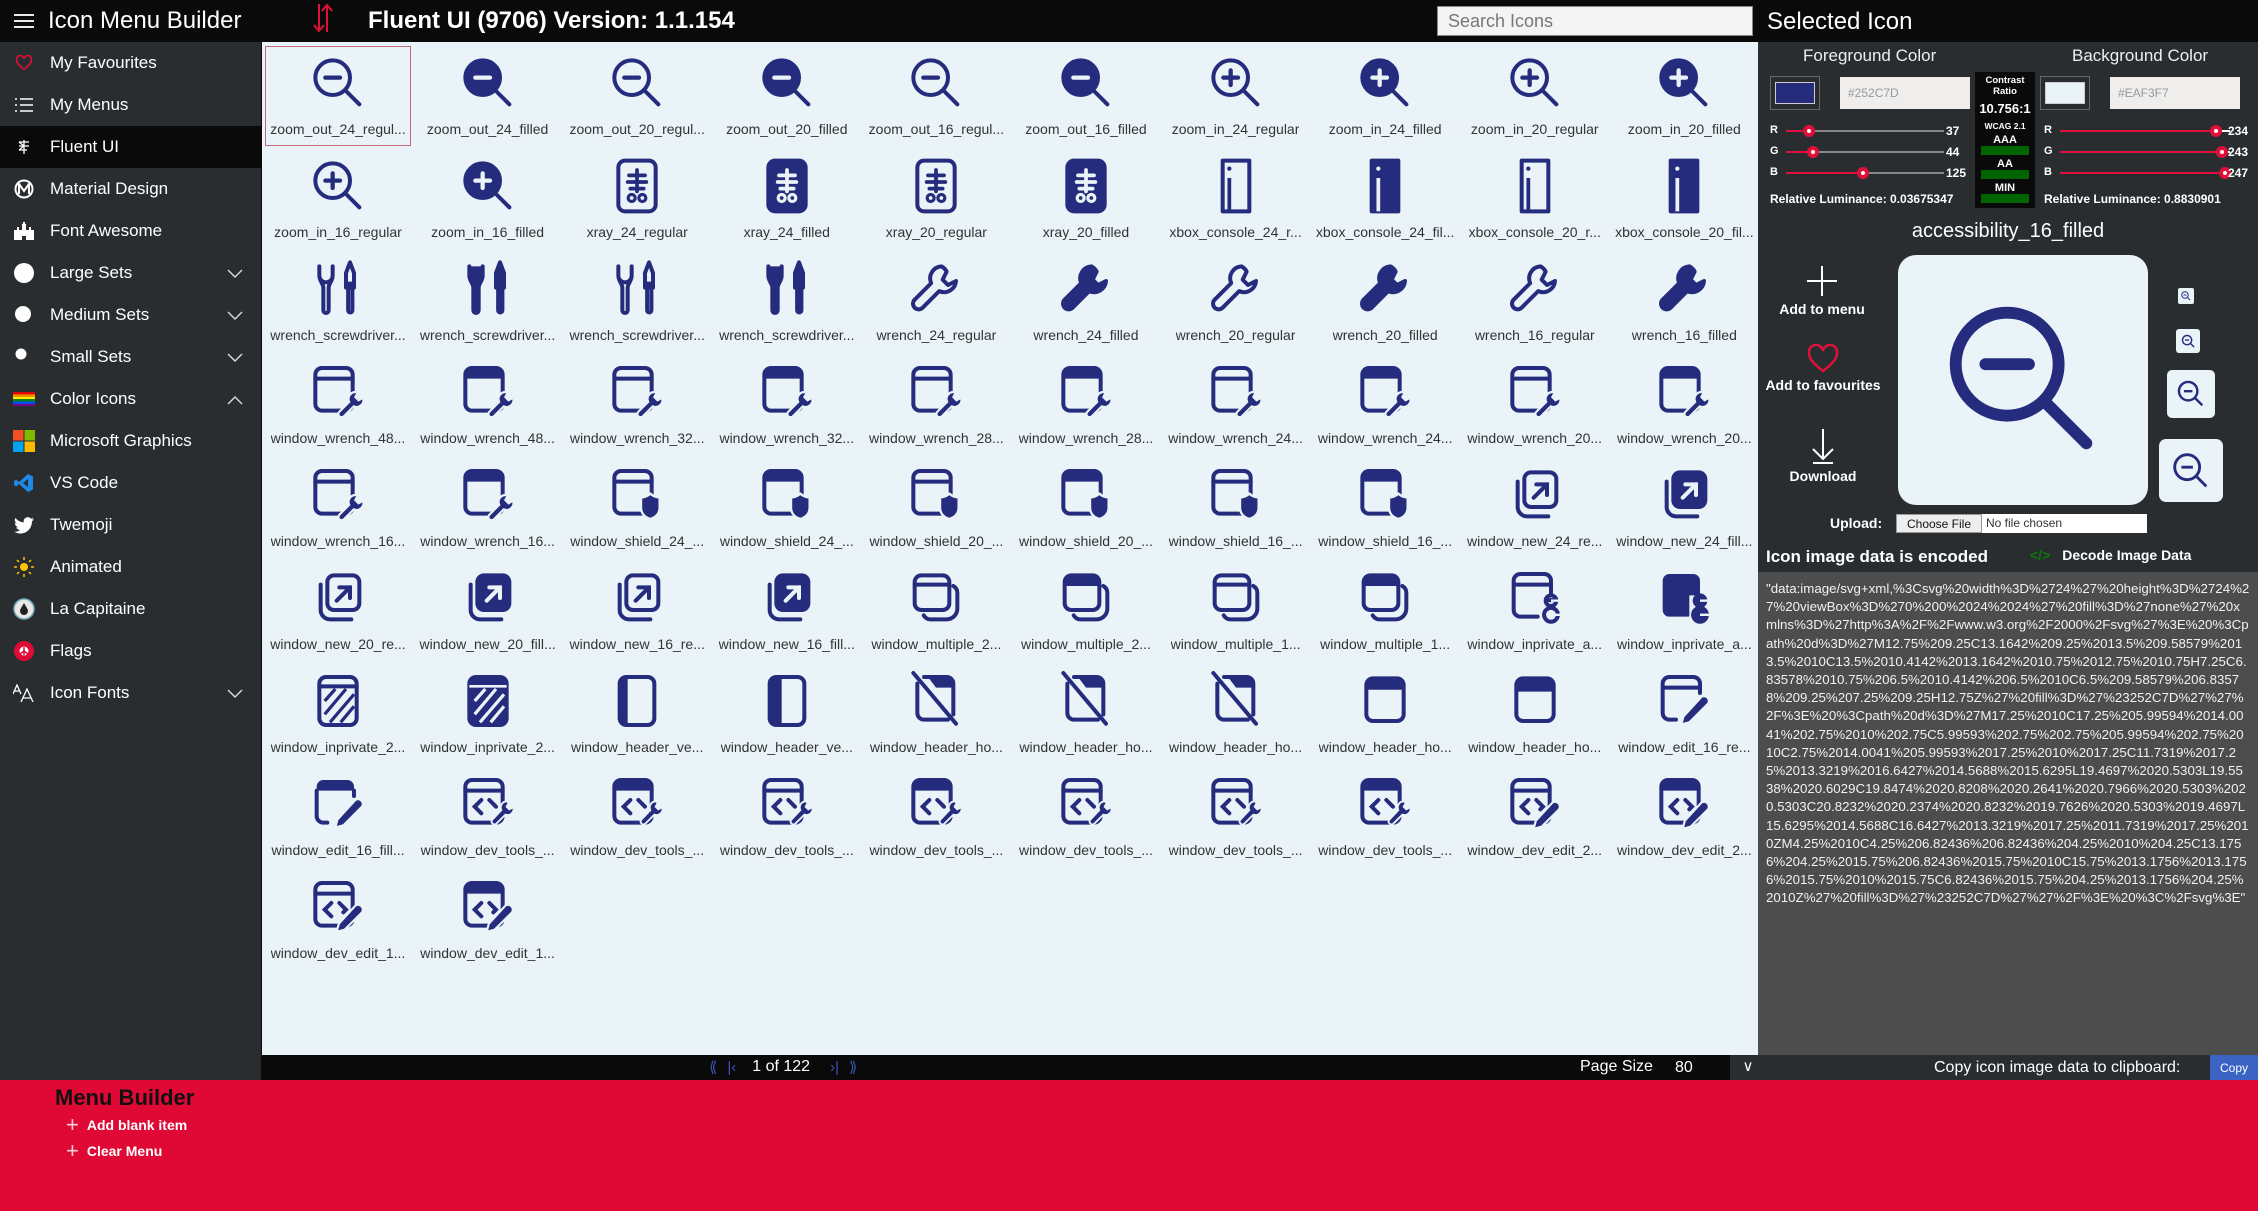 This screenshot has height=1211, width=2258. What do you see at coordinates (130, 189) in the screenshot?
I see `sidebar-item-material-design: Material Design` at bounding box center [130, 189].